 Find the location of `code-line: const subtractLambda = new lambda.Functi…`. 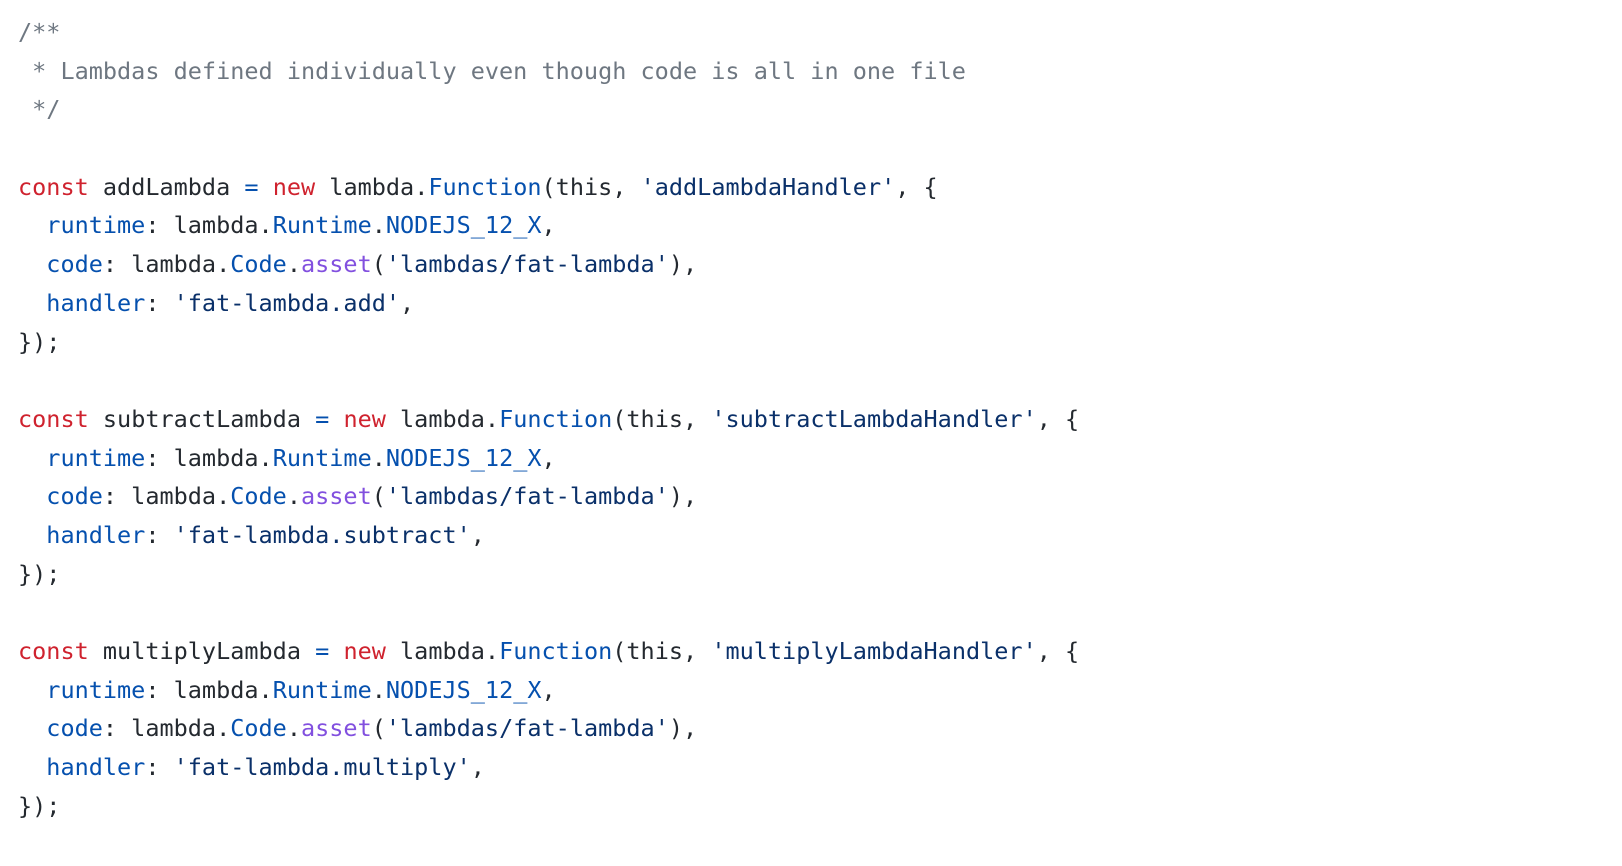

code-line: const subtractLambda = new lambda.Functi… is located at coordinates (548, 419).